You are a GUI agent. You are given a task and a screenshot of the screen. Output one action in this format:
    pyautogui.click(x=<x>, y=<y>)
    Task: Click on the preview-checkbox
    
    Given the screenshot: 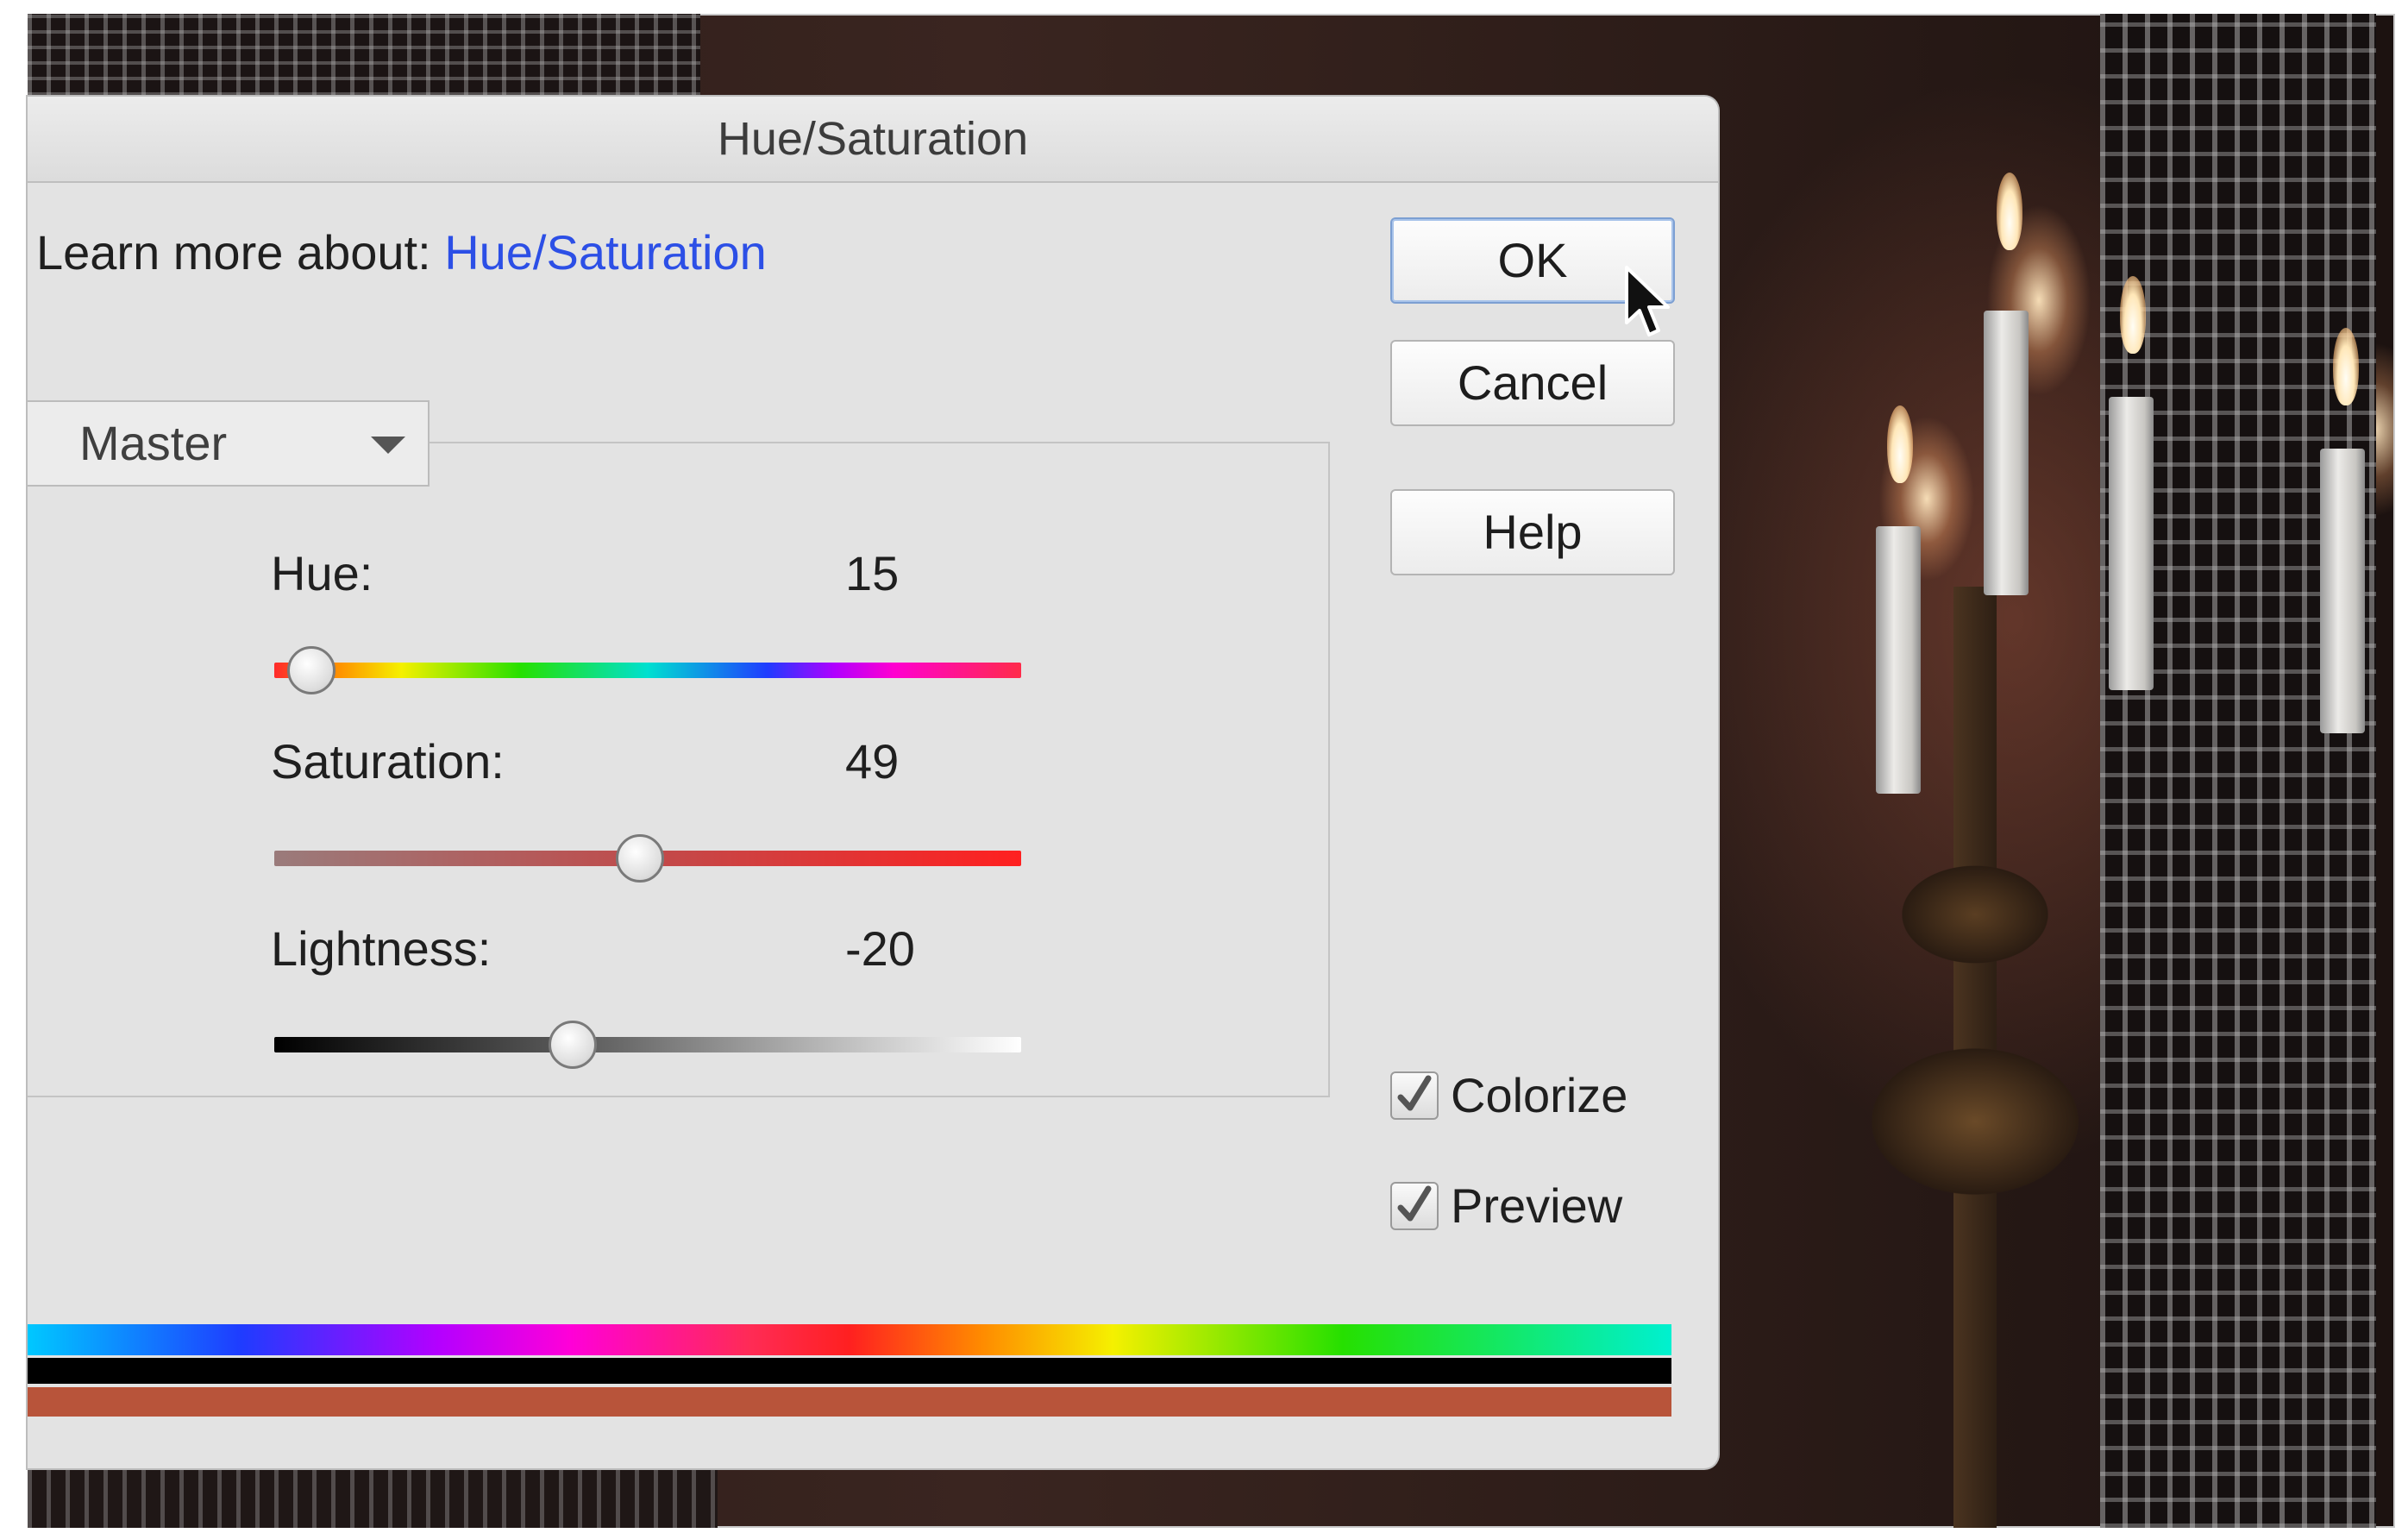 What is the action you would take?
    pyautogui.click(x=1414, y=1206)
    